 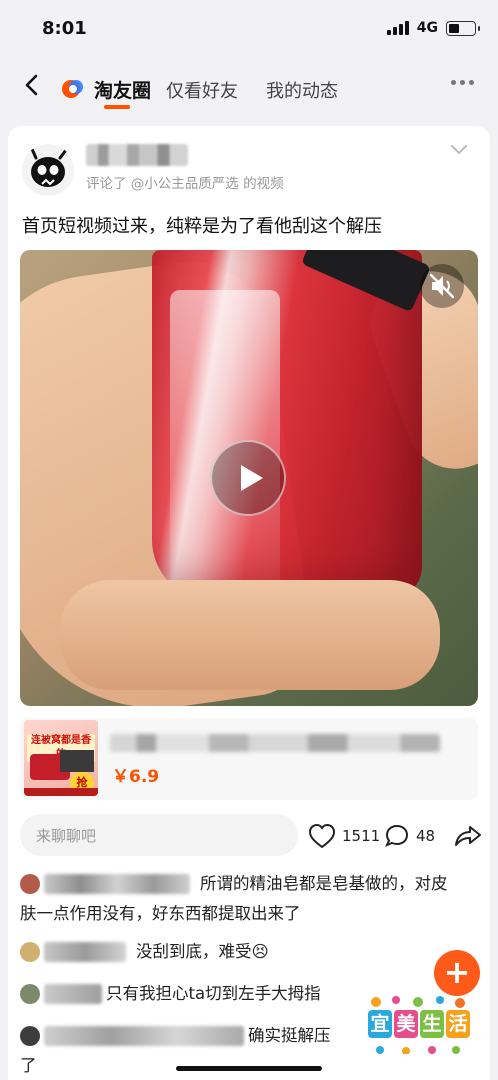 I want to click on product-name-blurred, so click(x=275, y=743).